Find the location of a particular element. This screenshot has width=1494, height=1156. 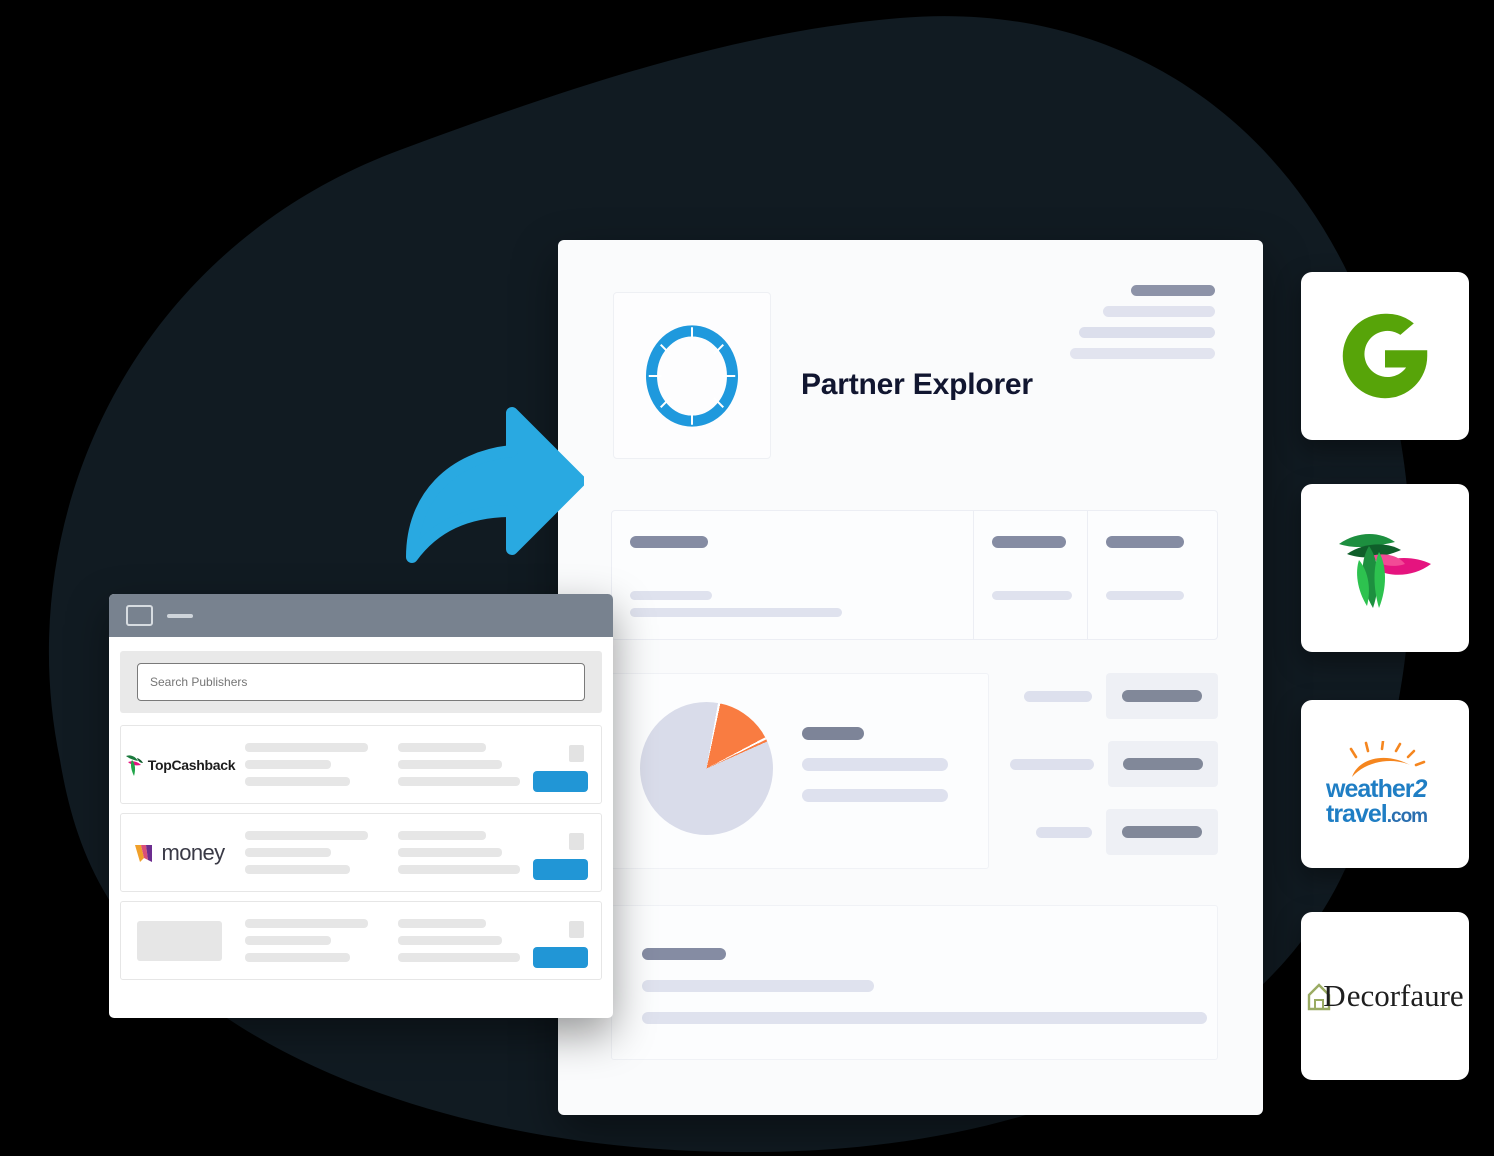

page-title: Partner Explorer is located at coordinates (917, 384).